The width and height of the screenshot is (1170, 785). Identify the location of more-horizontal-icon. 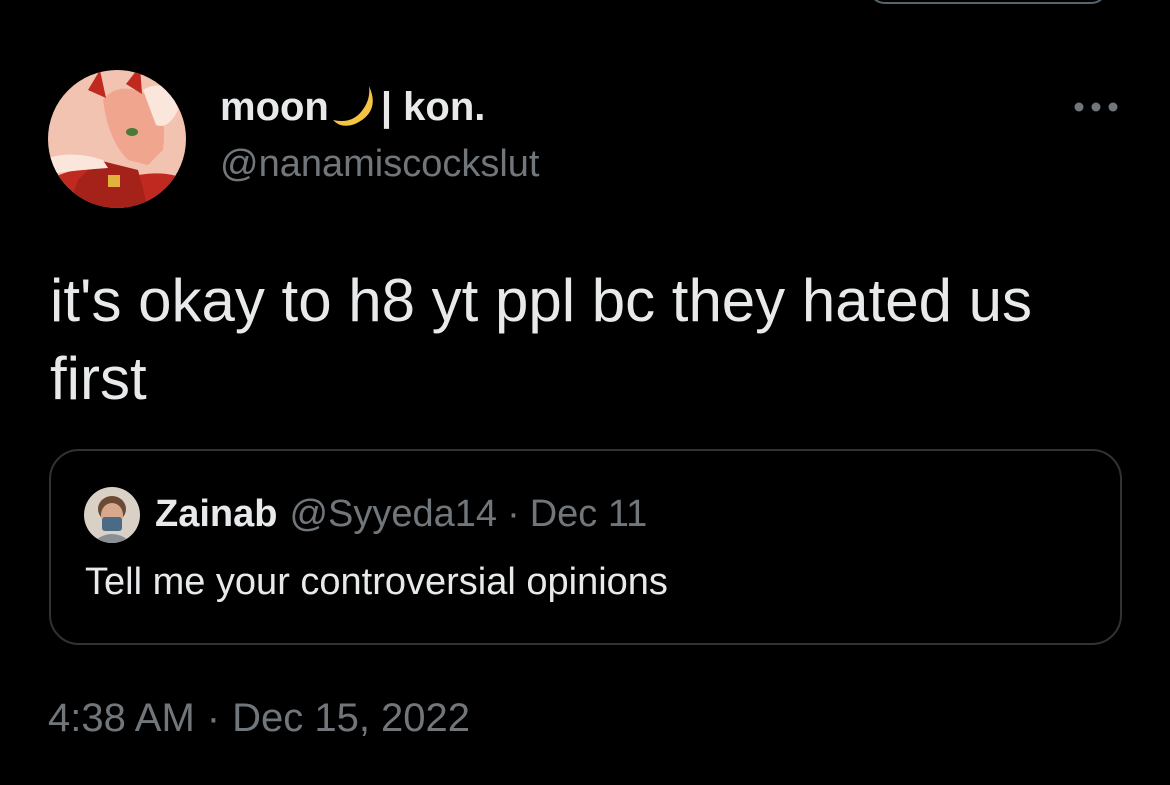
(1096, 107).